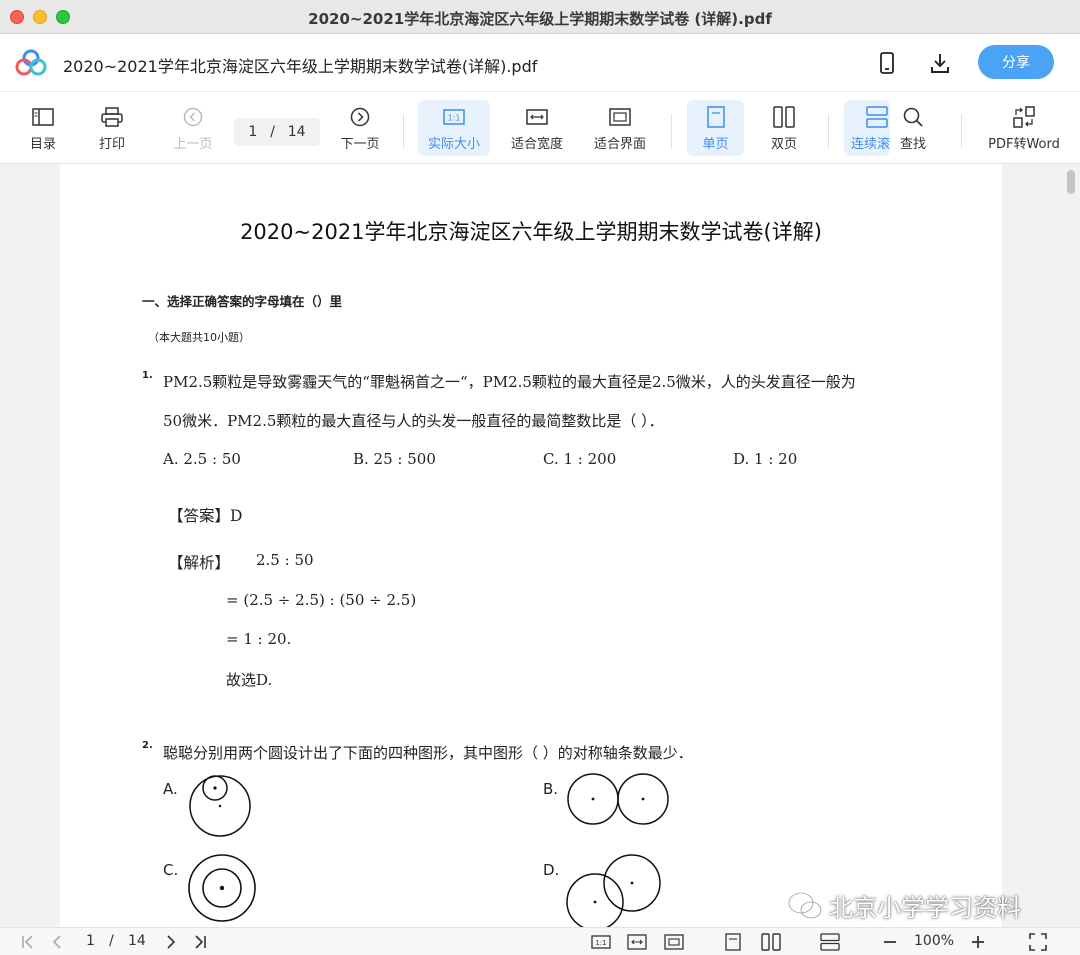 The height and width of the screenshot is (955, 1080). I want to click on fullscreen-icon, so click(1038, 942).